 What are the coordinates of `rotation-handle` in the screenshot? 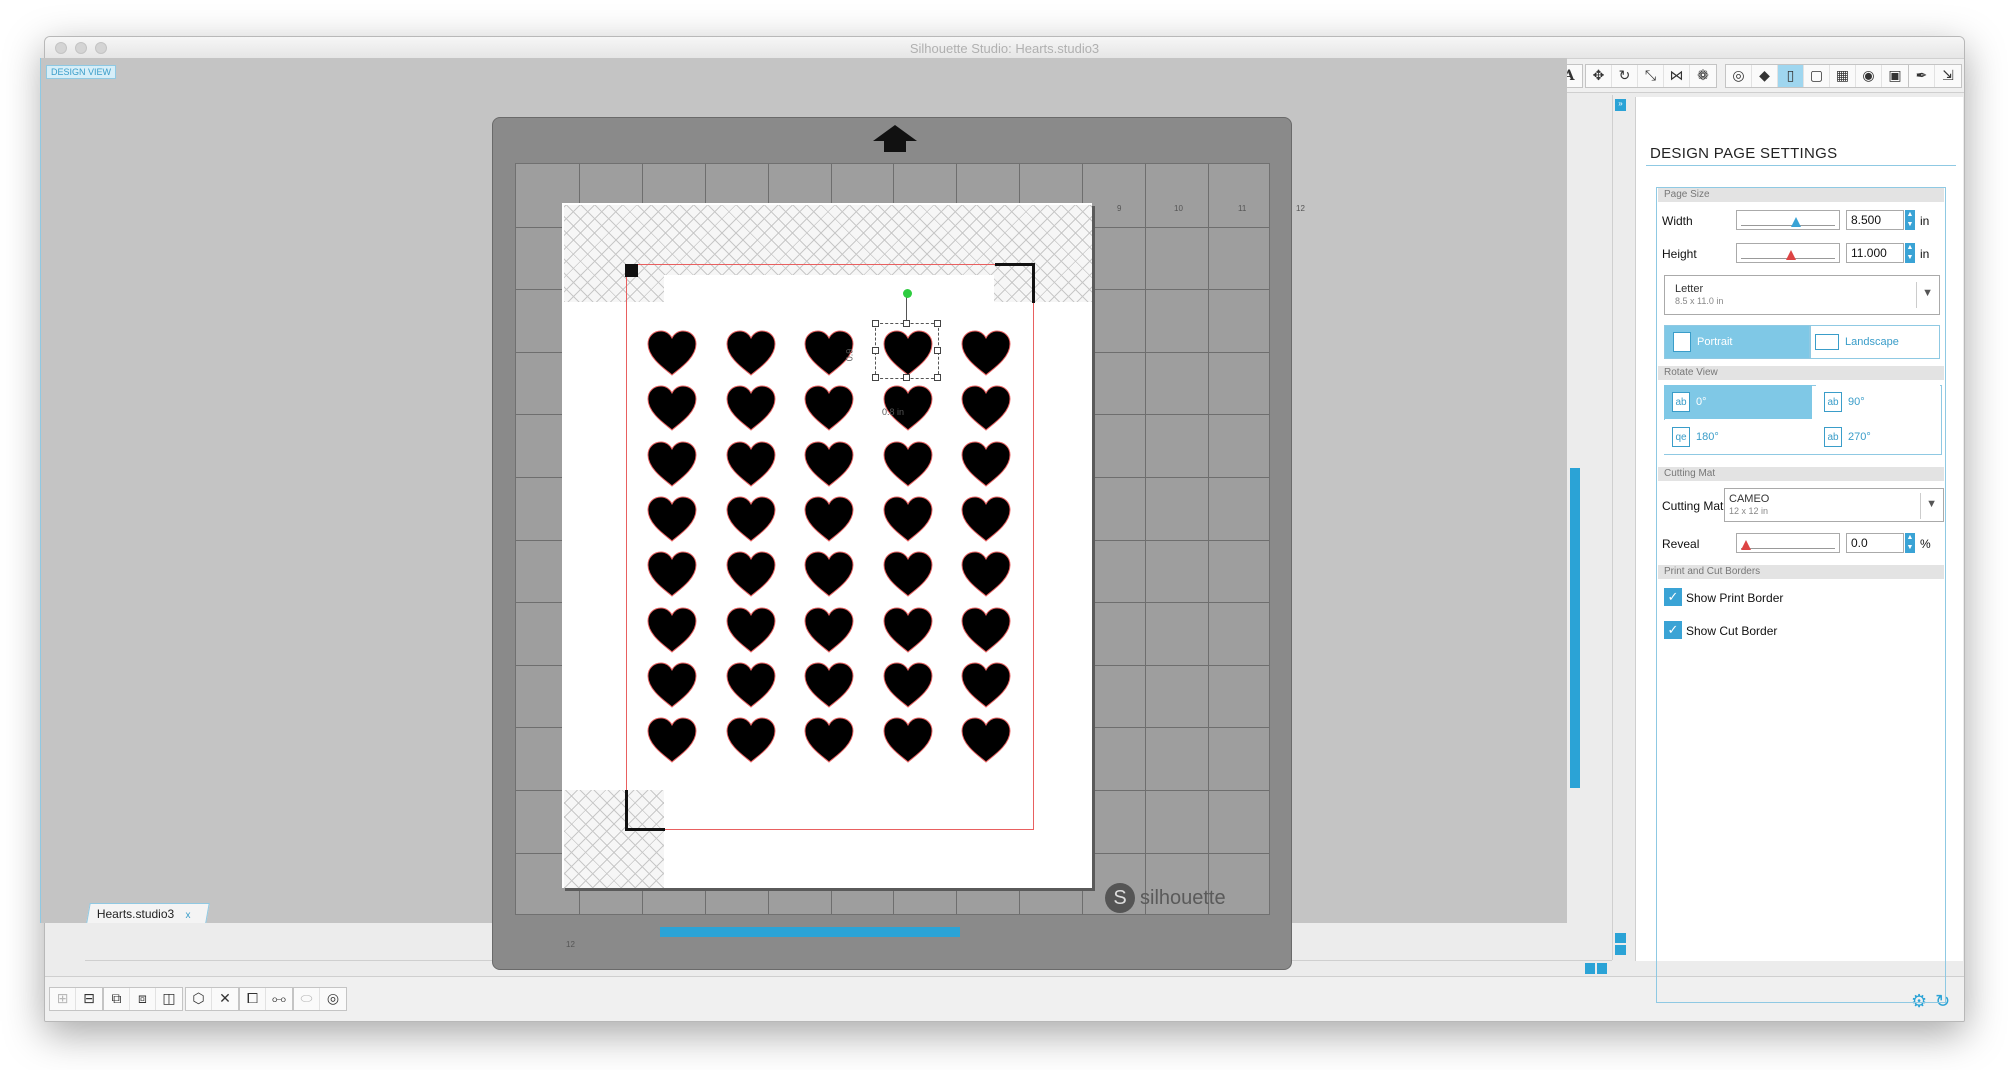 It's located at (907, 293).